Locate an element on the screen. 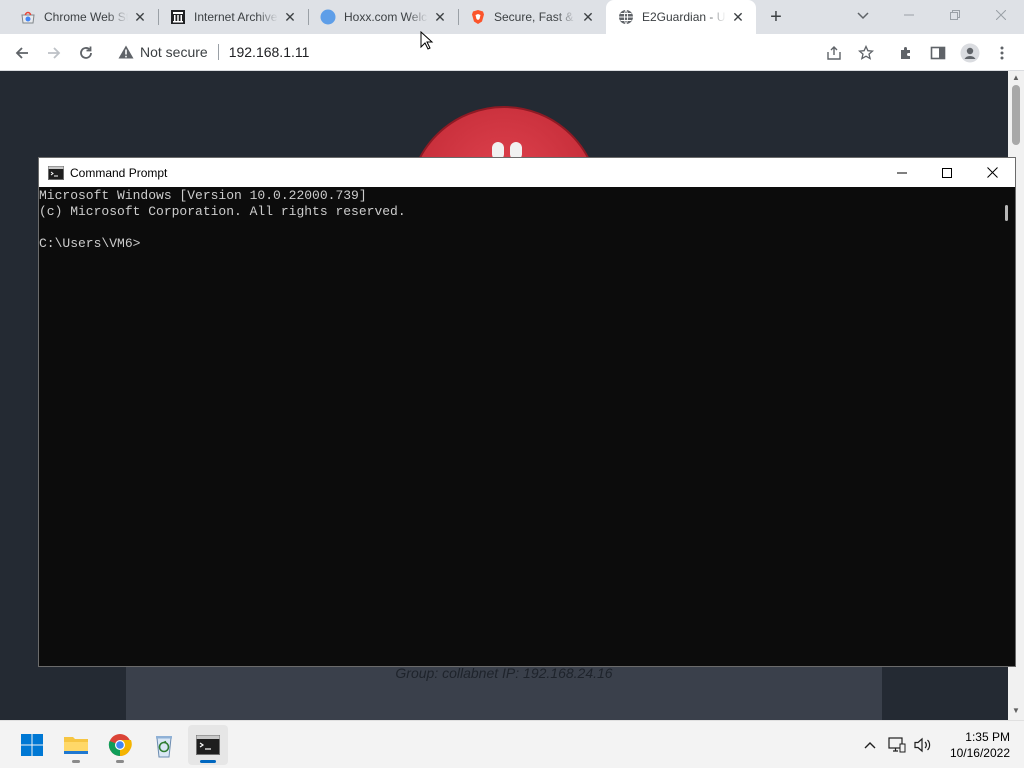  tab-title: Secure, Fast & Private is located at coordinates (535, 17).